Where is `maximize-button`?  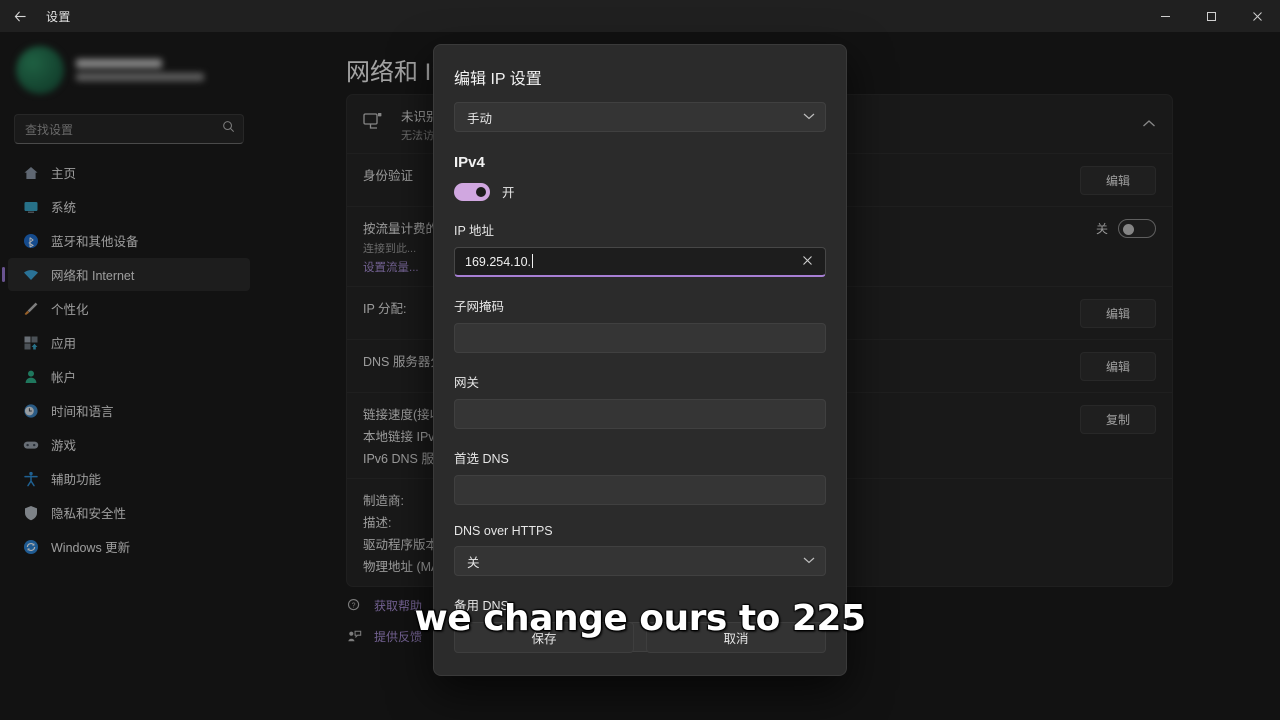
maximize-button is located at coordinates (1211, 16).